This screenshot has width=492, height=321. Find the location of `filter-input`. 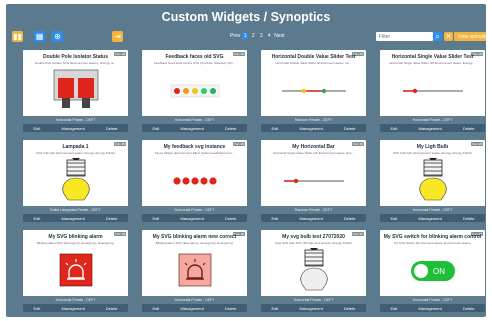

filter-input is located at coordinates (404, 36).